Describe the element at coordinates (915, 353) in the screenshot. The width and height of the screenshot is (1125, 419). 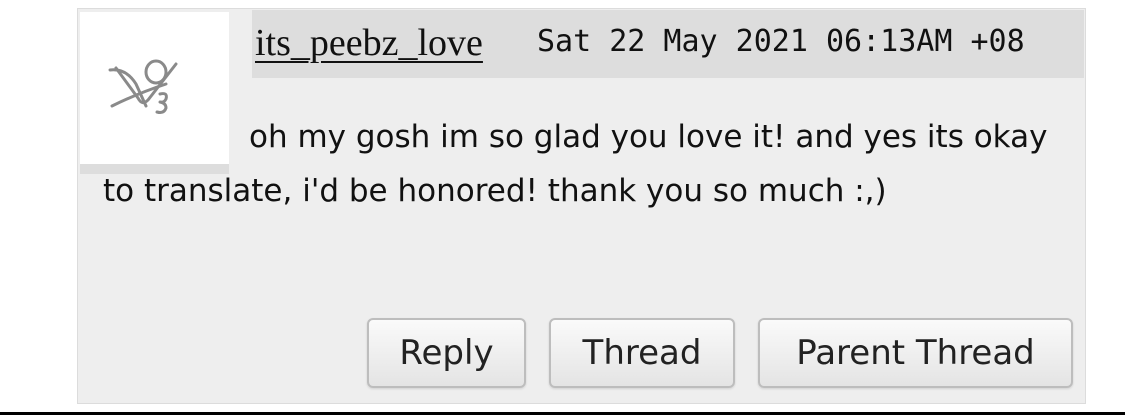
I see `parent-thread-button: Parent Thread` at that location.